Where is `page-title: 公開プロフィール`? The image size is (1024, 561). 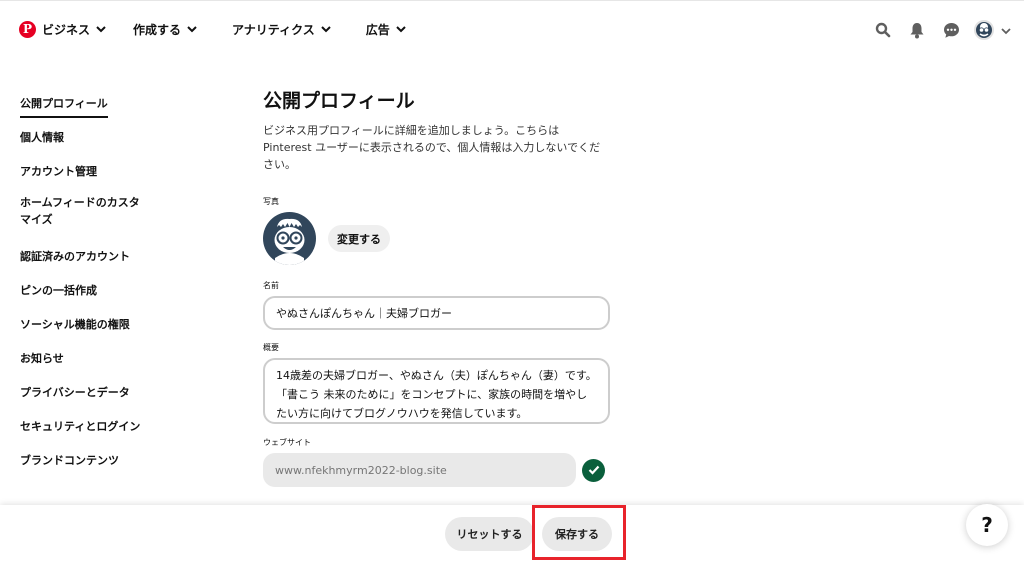 page-title: 公開プロフィール is located at coordinates (339, 101).